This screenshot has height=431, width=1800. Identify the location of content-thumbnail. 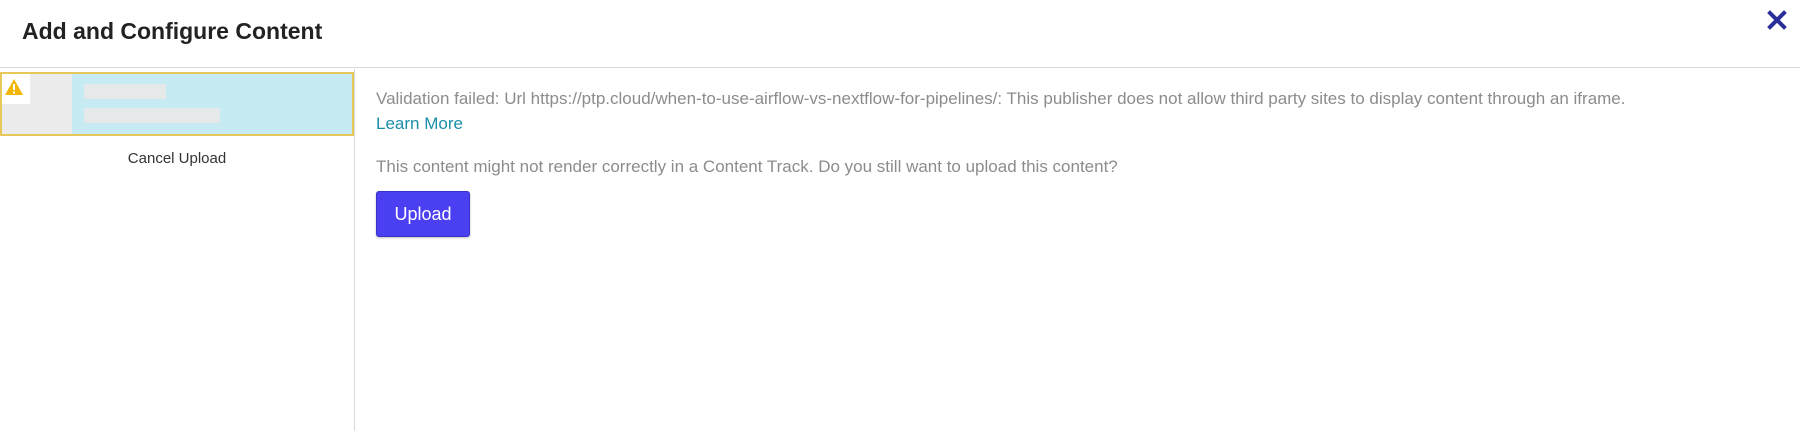
(37, 104).